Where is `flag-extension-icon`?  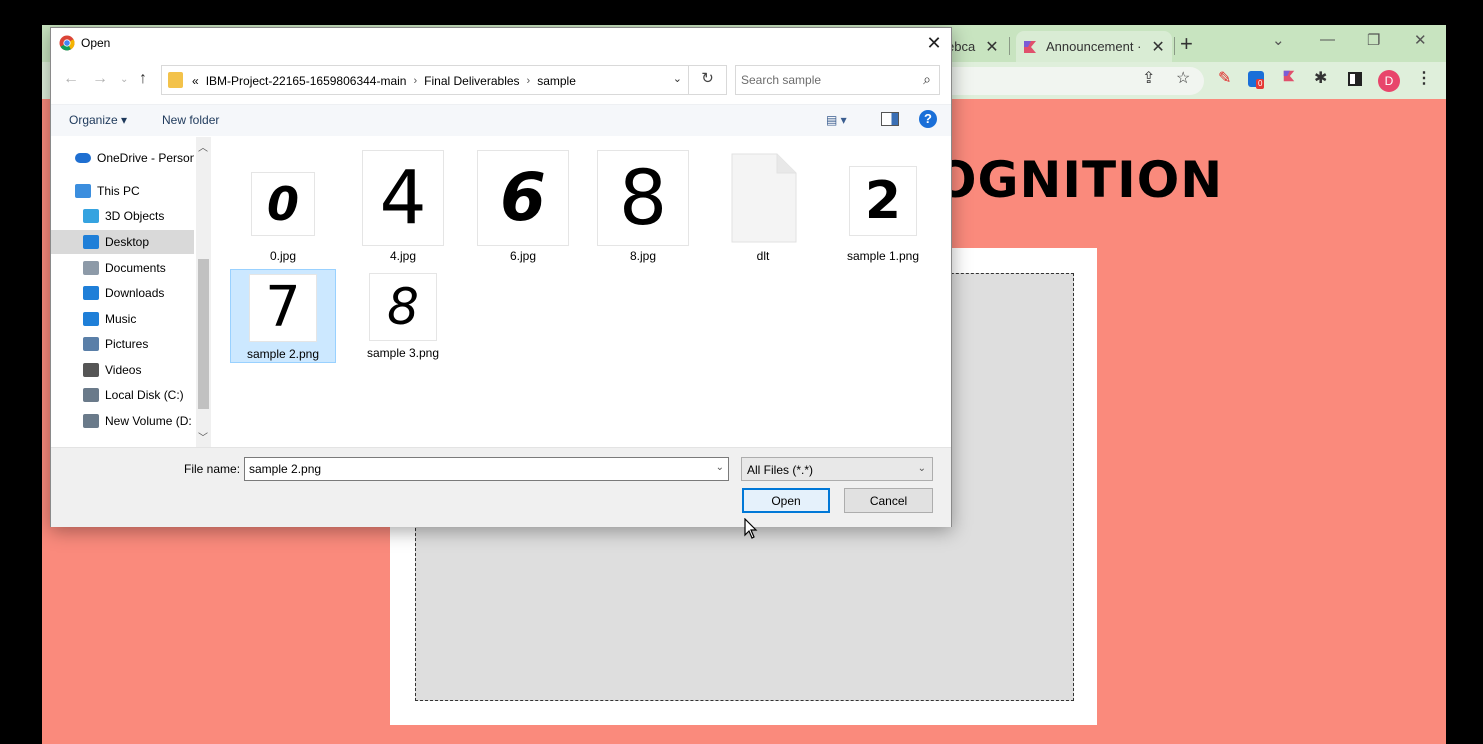
flag-extension-icon is located at coordinates (1289, 79).